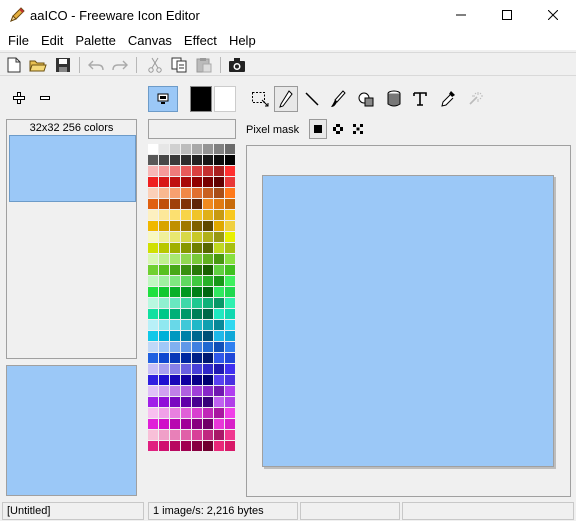 Image resolution: width=576 pixels, height=521 pixels. Describe the element at coordinates (237, 65) in the screenshot. I see `capture-button` at that location.